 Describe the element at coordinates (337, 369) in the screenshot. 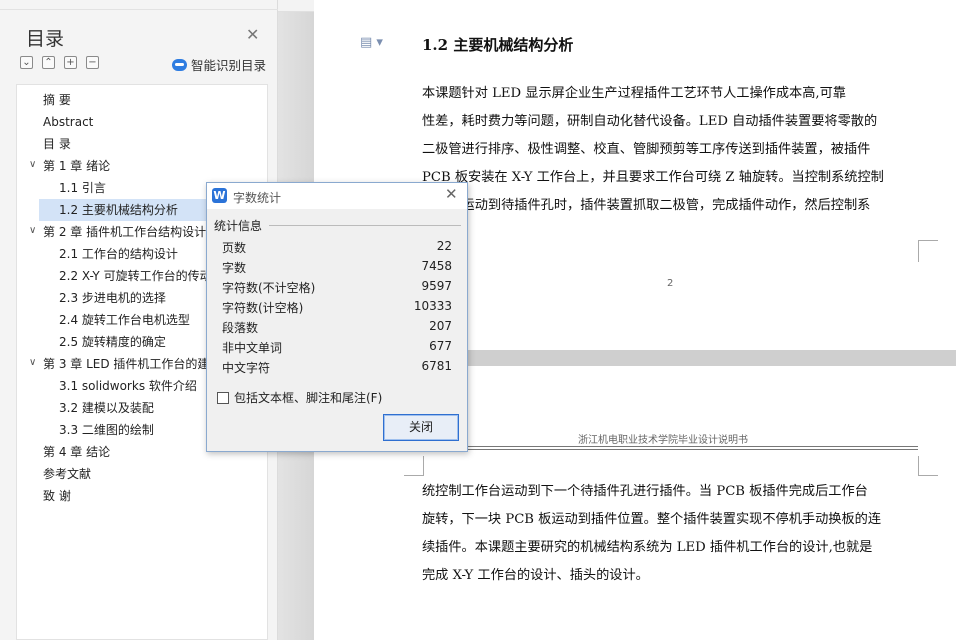

I see `stat-row: 中文字符 6781` at that location.